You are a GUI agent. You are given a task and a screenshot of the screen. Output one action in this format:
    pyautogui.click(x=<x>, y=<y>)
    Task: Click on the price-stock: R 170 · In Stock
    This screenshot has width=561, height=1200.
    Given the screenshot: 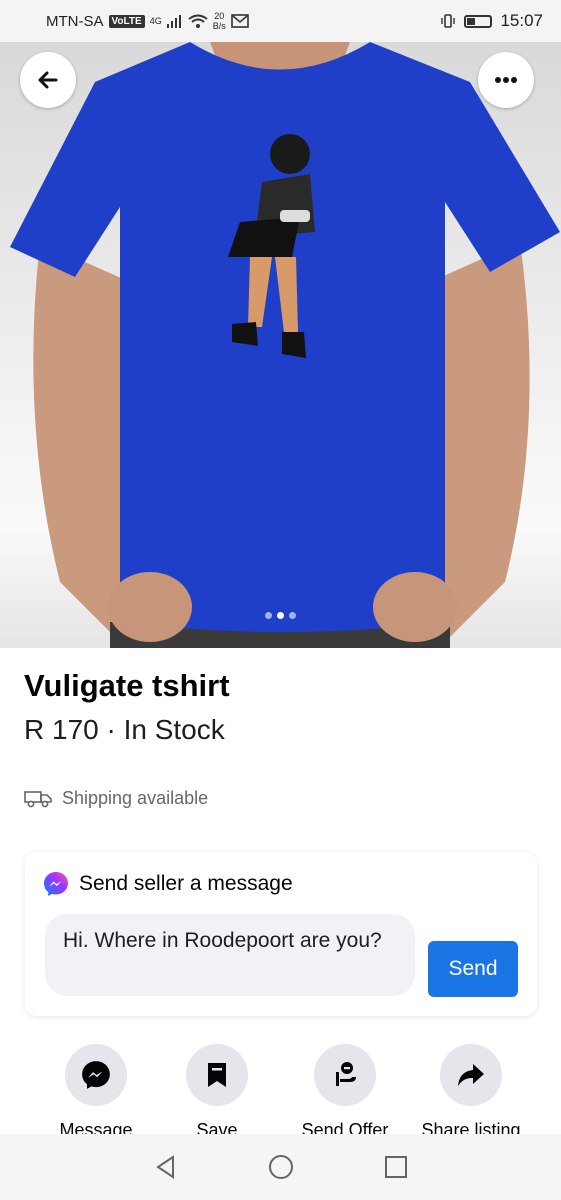 What is the action you would take?
    pyautogui.click(x=124, y=729)
    